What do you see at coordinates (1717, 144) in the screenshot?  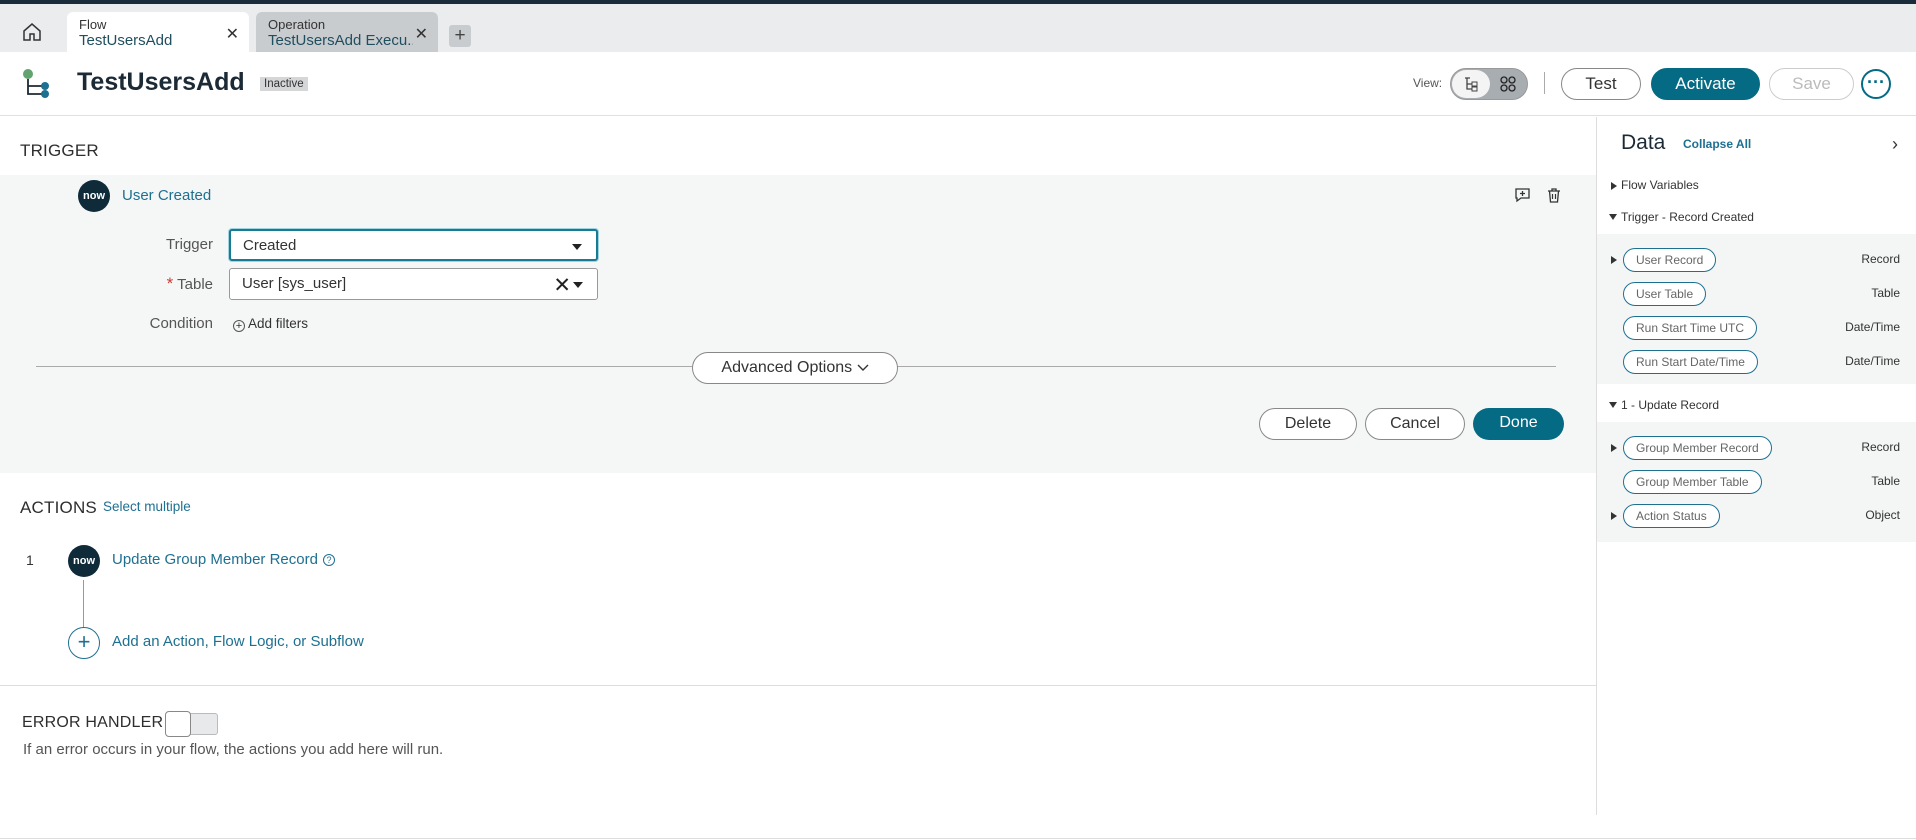 I see `collapse-all-link: Collapse All` at bounding box center [1717, 144].